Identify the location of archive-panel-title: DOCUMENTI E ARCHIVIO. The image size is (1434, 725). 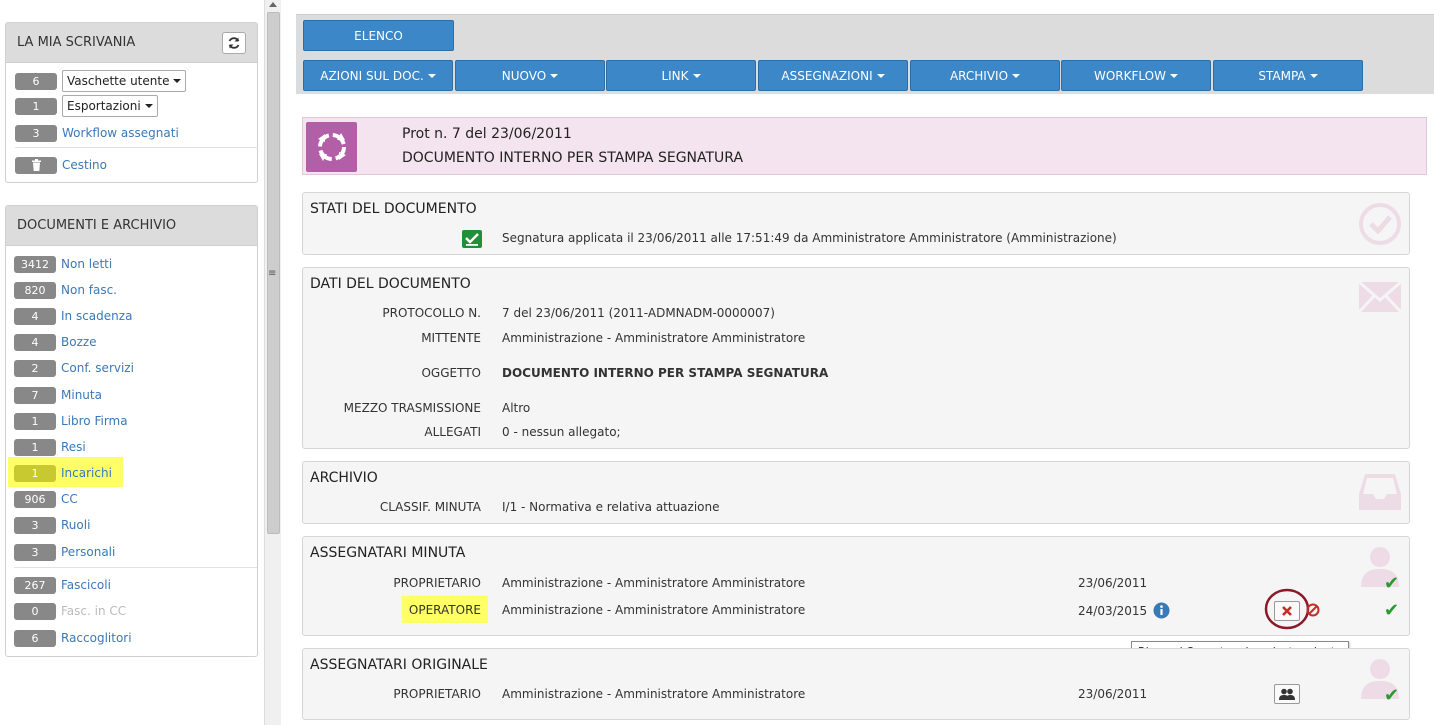
(97, 225).